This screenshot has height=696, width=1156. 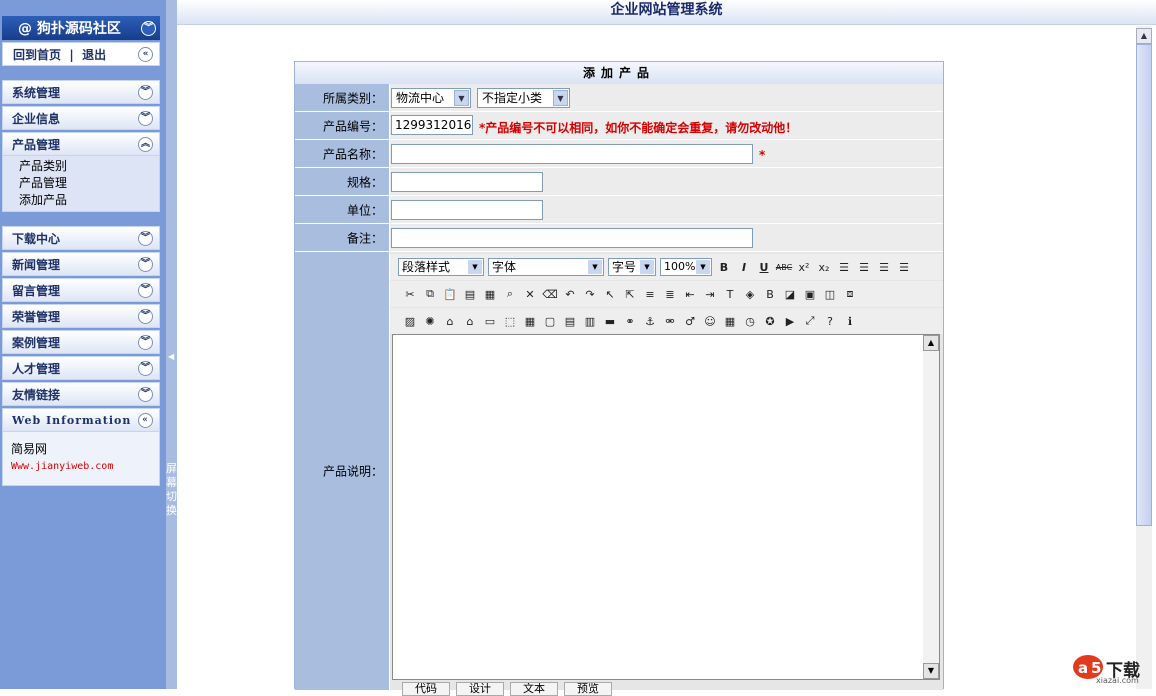 I want to click on category-select: 物流中心 ▼, so click(x=431, y=98).